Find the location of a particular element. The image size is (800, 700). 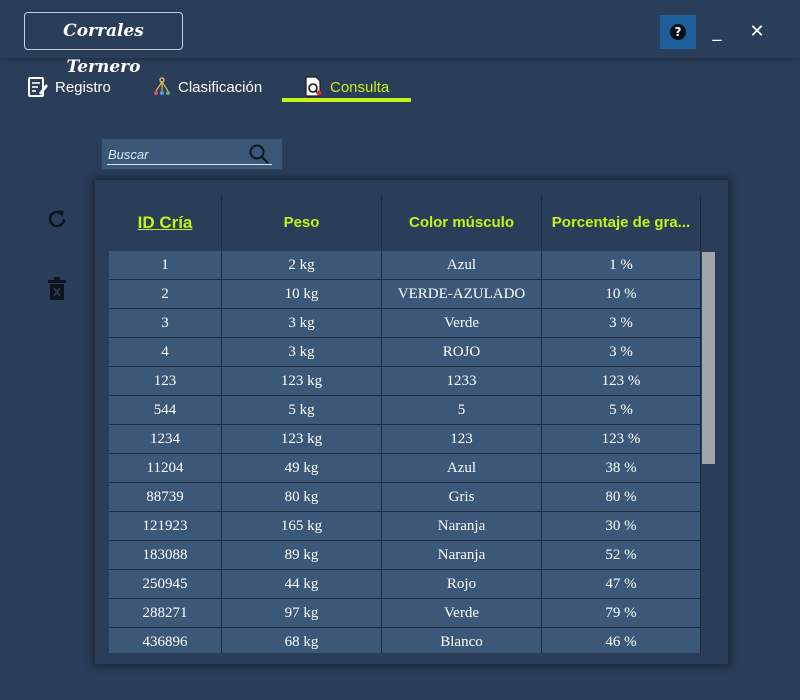

refresh-icon is located at coordinates (57, 219).